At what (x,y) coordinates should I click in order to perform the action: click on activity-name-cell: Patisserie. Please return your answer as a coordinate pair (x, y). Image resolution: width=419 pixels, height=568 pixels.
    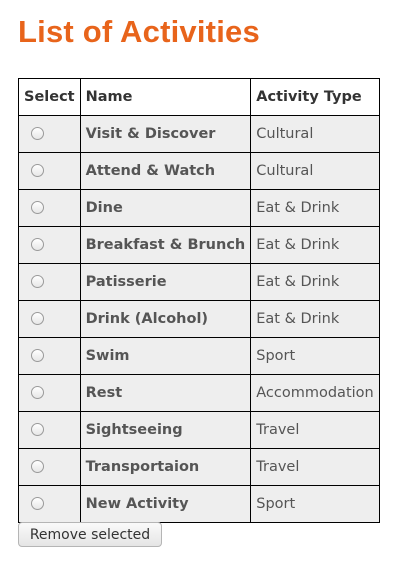
    Looking at the image, I should click on (165, 282).